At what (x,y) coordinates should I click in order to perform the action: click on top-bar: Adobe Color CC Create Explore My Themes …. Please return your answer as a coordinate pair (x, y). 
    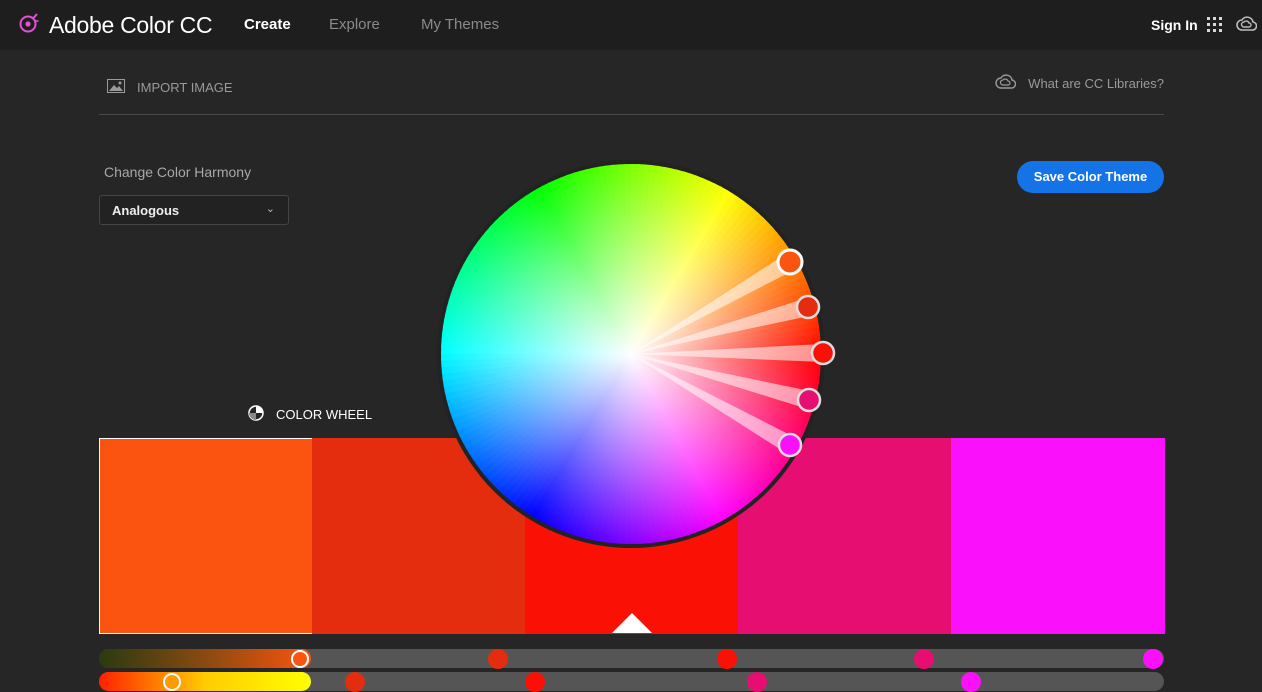
    Looking at the image, I should click on (631, 25).